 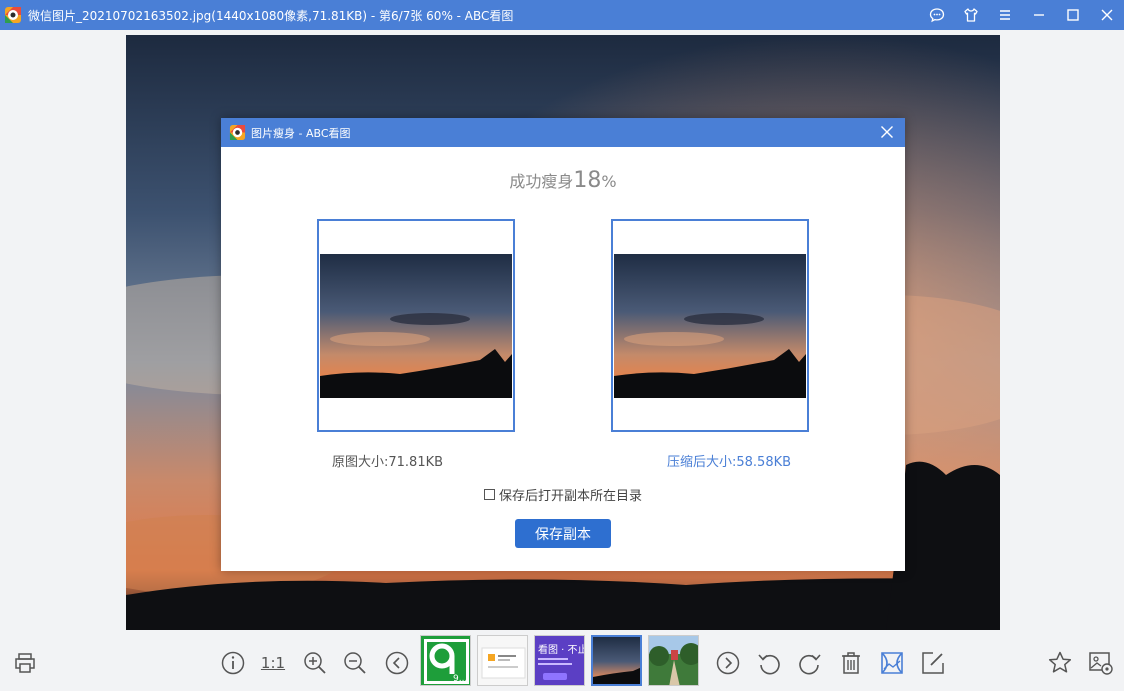 I want to click on edit-icon, so click(x=933, y=663).